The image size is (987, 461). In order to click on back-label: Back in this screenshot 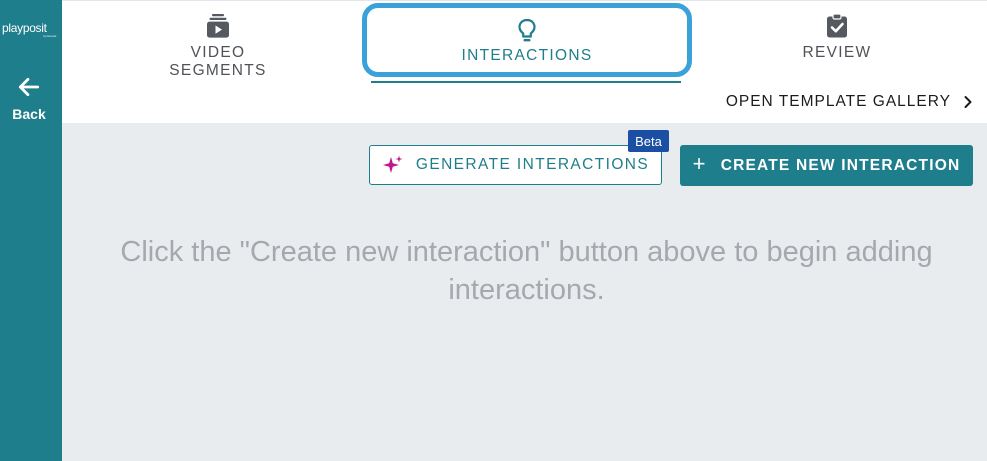, I will do `click(29, 114)`.